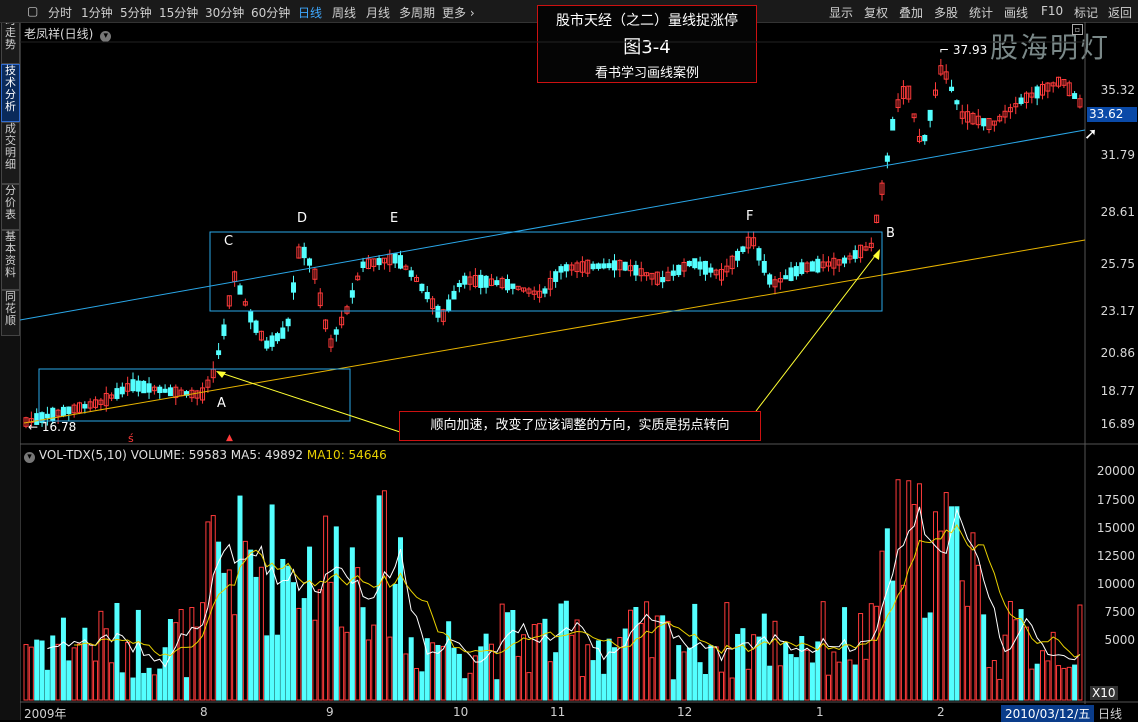 Image resolution: width=1138 pixels, height=722 pixels. I want to click on x-axis-label: 12, so click(685, 712).